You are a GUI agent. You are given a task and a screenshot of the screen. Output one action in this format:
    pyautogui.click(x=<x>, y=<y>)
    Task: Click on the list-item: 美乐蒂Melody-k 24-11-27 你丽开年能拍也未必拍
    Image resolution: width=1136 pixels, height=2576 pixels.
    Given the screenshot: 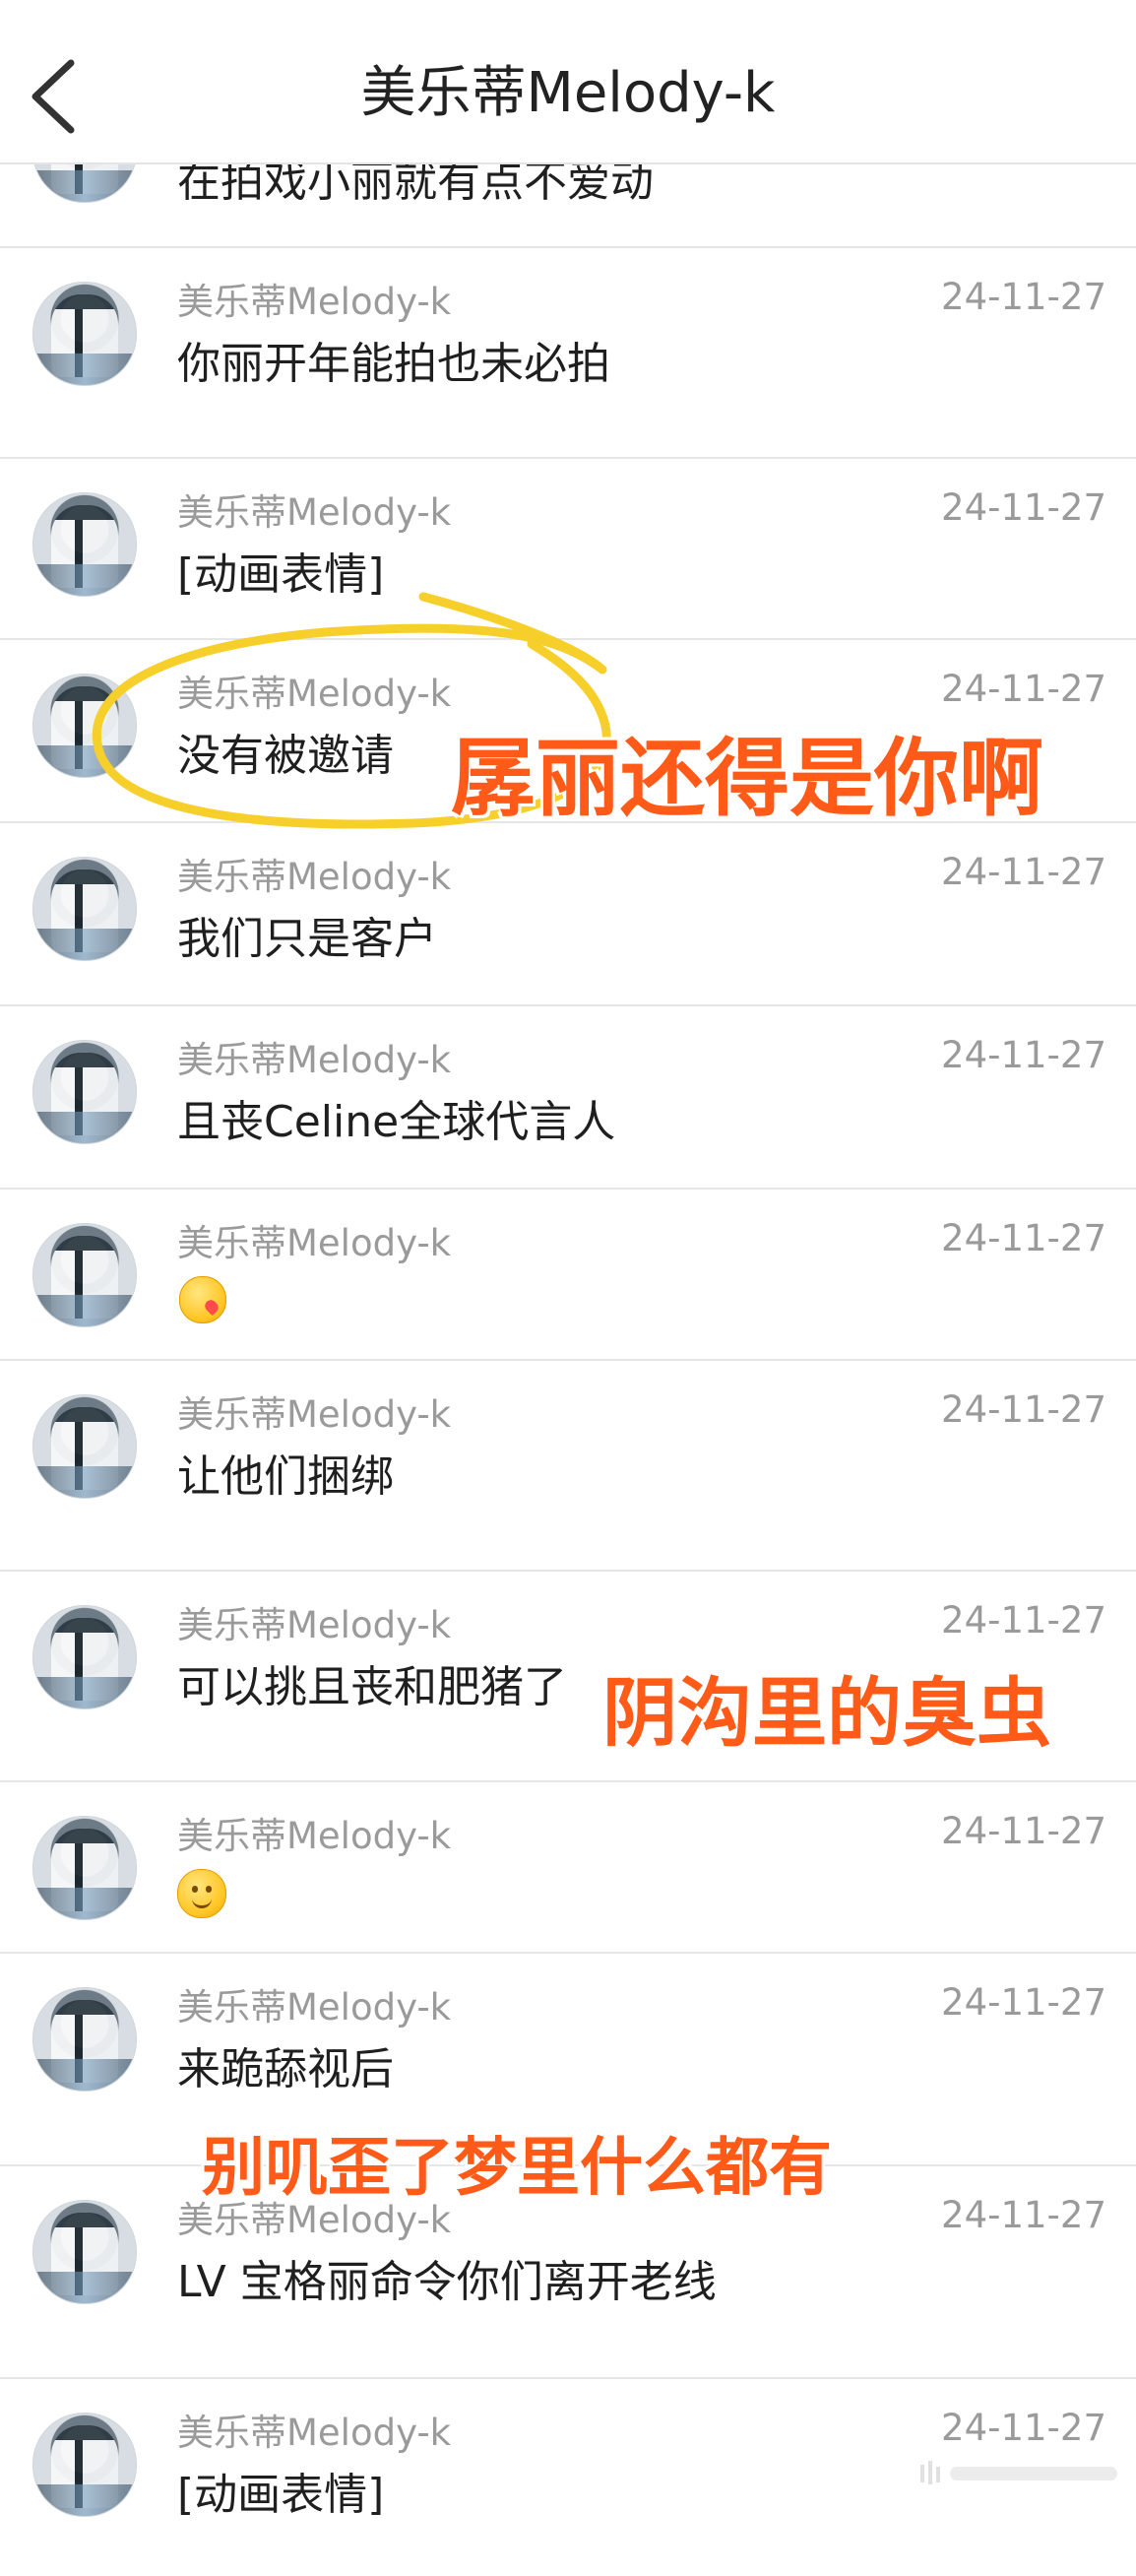 What is the action you would take?
    pyautogui.click(x=568, y=353)
    